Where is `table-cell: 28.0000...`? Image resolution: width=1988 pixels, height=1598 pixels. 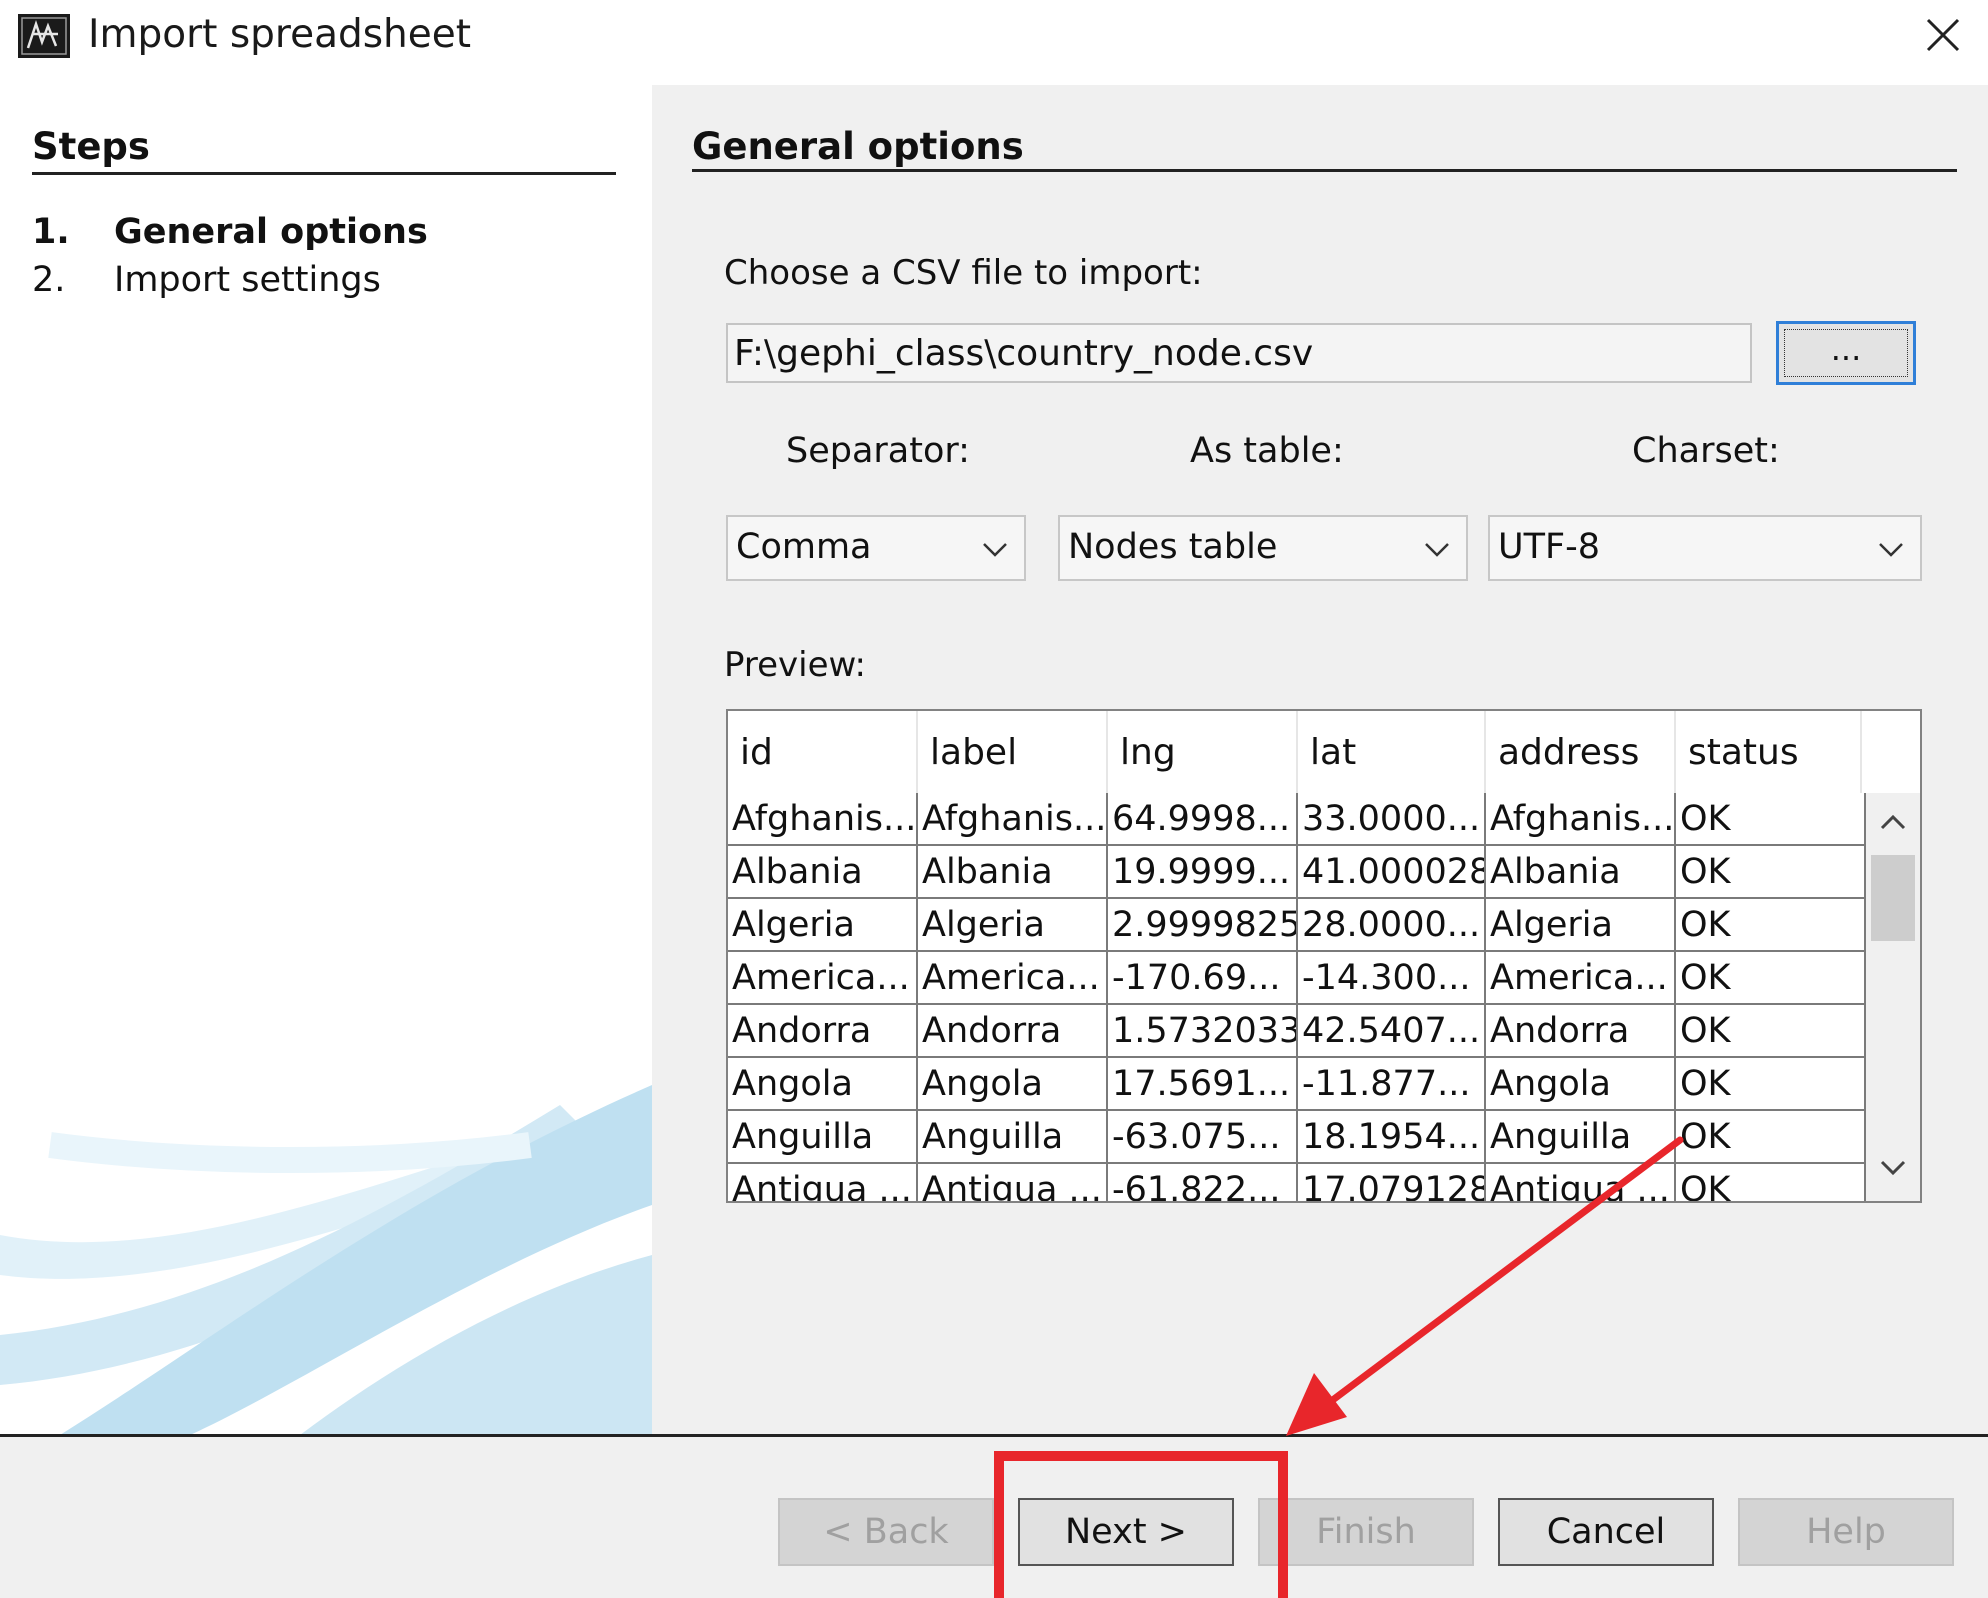 table-cell: 28.0000... is located at coordinates (1392, 925).